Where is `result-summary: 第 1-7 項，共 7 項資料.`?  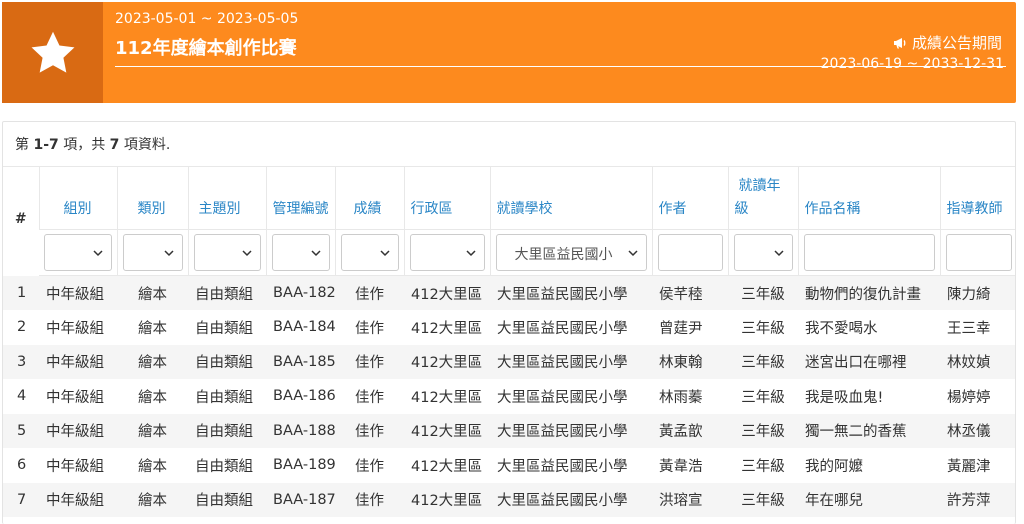
result-summary: 第 1-7 項，共 7 項資料. is located at coordinates (93, 145).